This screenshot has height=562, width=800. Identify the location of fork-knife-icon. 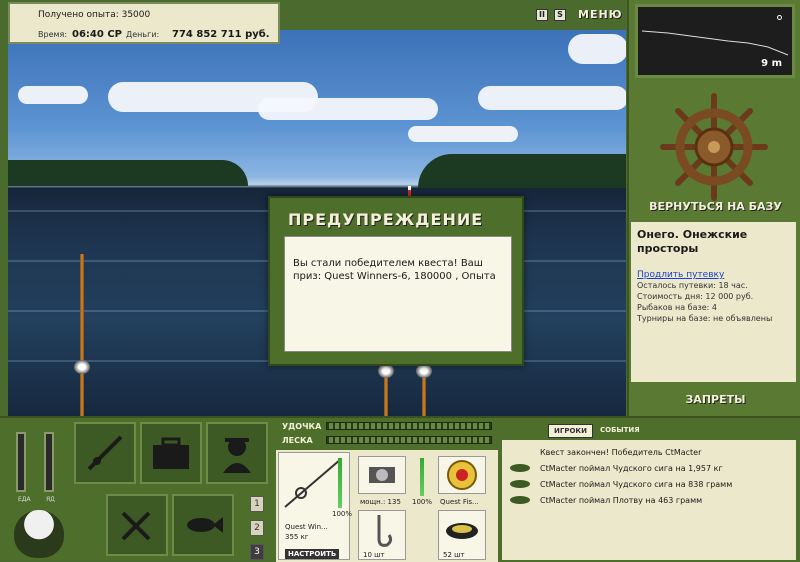
(136, 526).